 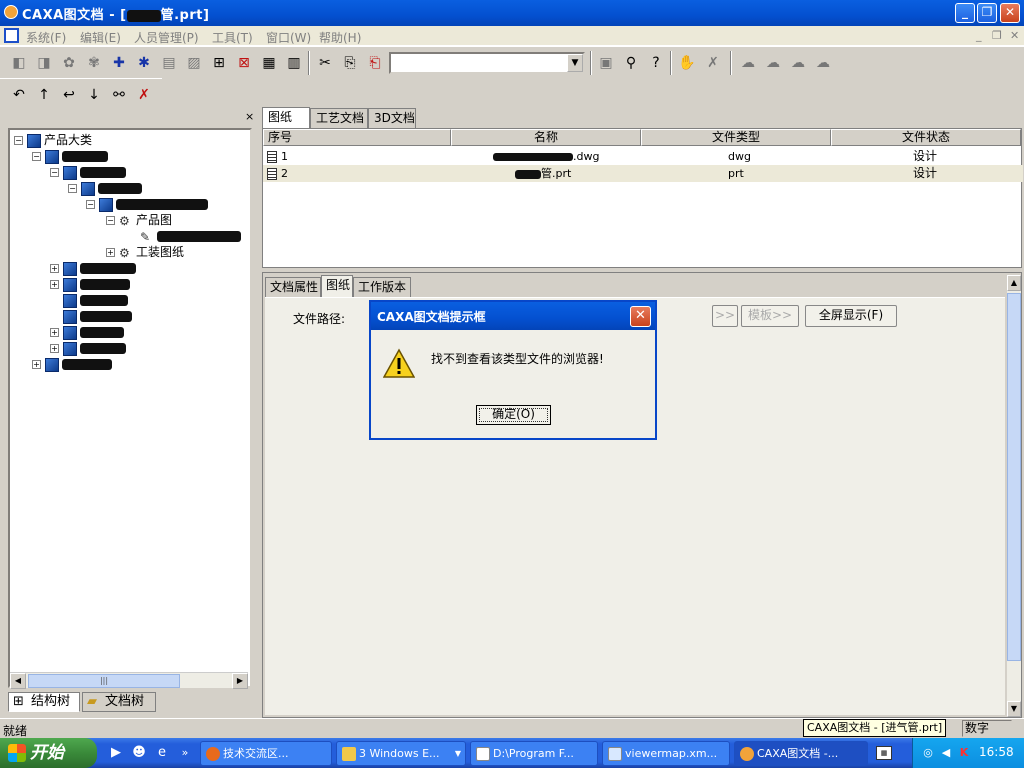 I want to click on properties-icon: ▣, so click(x=606, y=63).